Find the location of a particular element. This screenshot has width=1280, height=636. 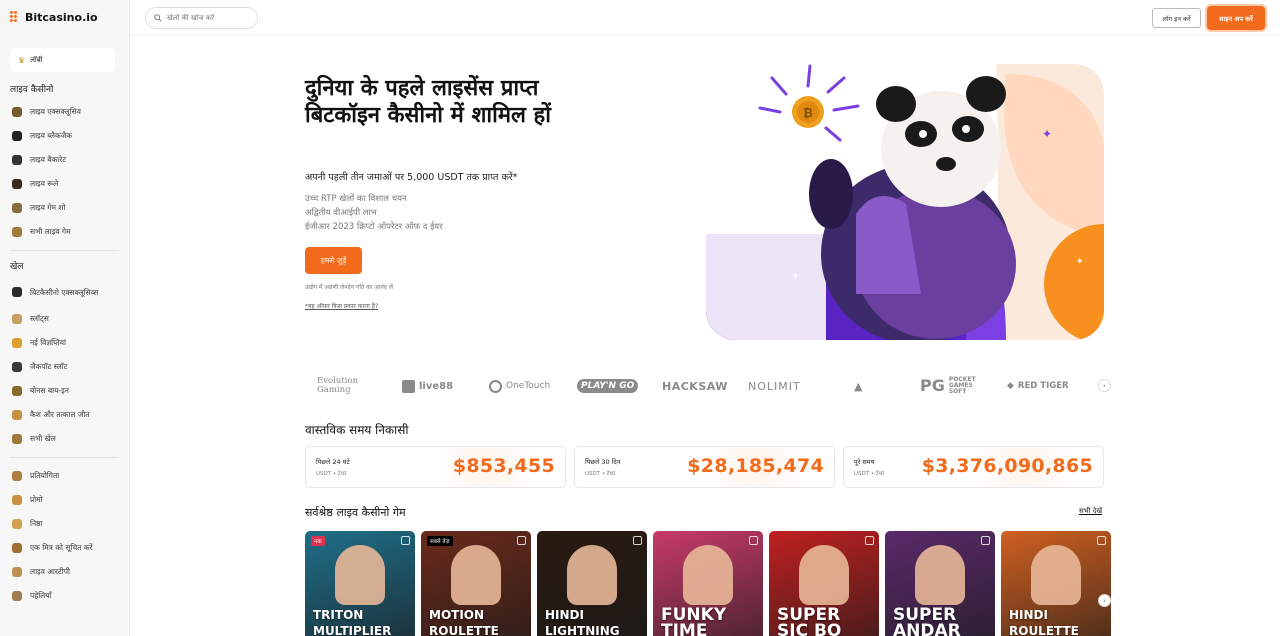

new-icon is located at coordinates (17, 343).